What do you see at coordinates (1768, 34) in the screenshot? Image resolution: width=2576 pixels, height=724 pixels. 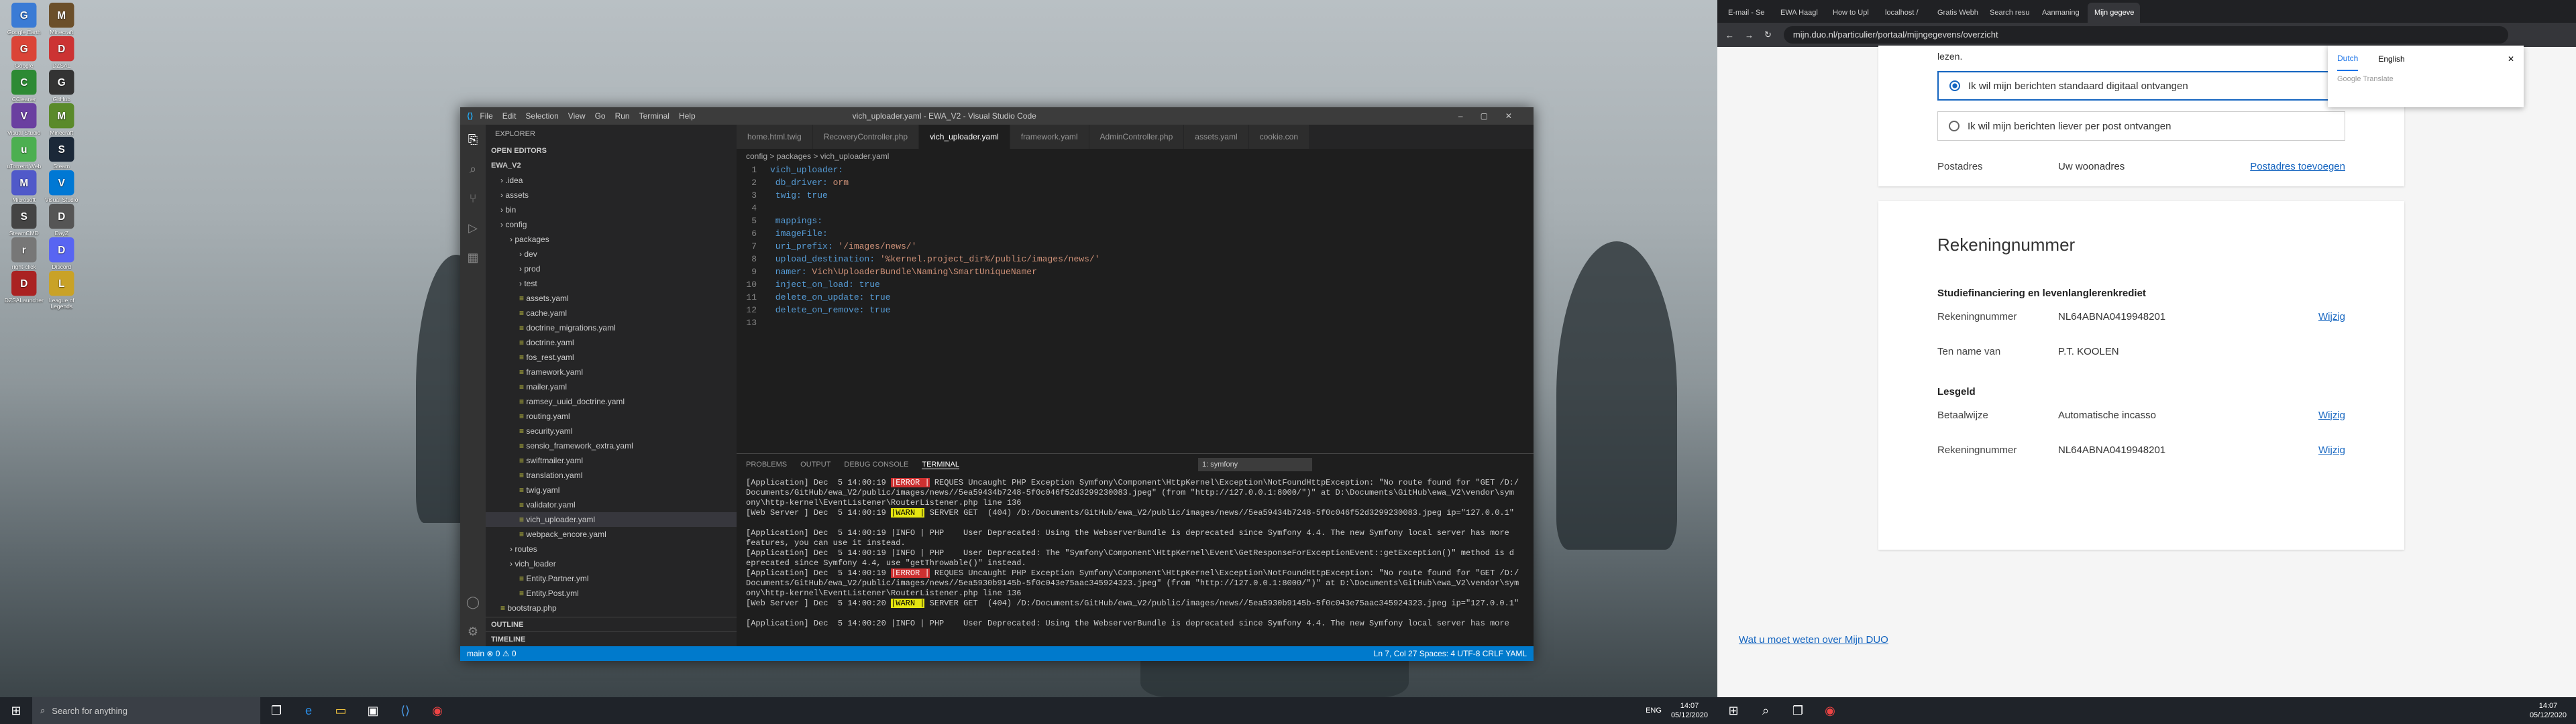 I see `reload-icon: ↻` at bounding box center [1768, 34].